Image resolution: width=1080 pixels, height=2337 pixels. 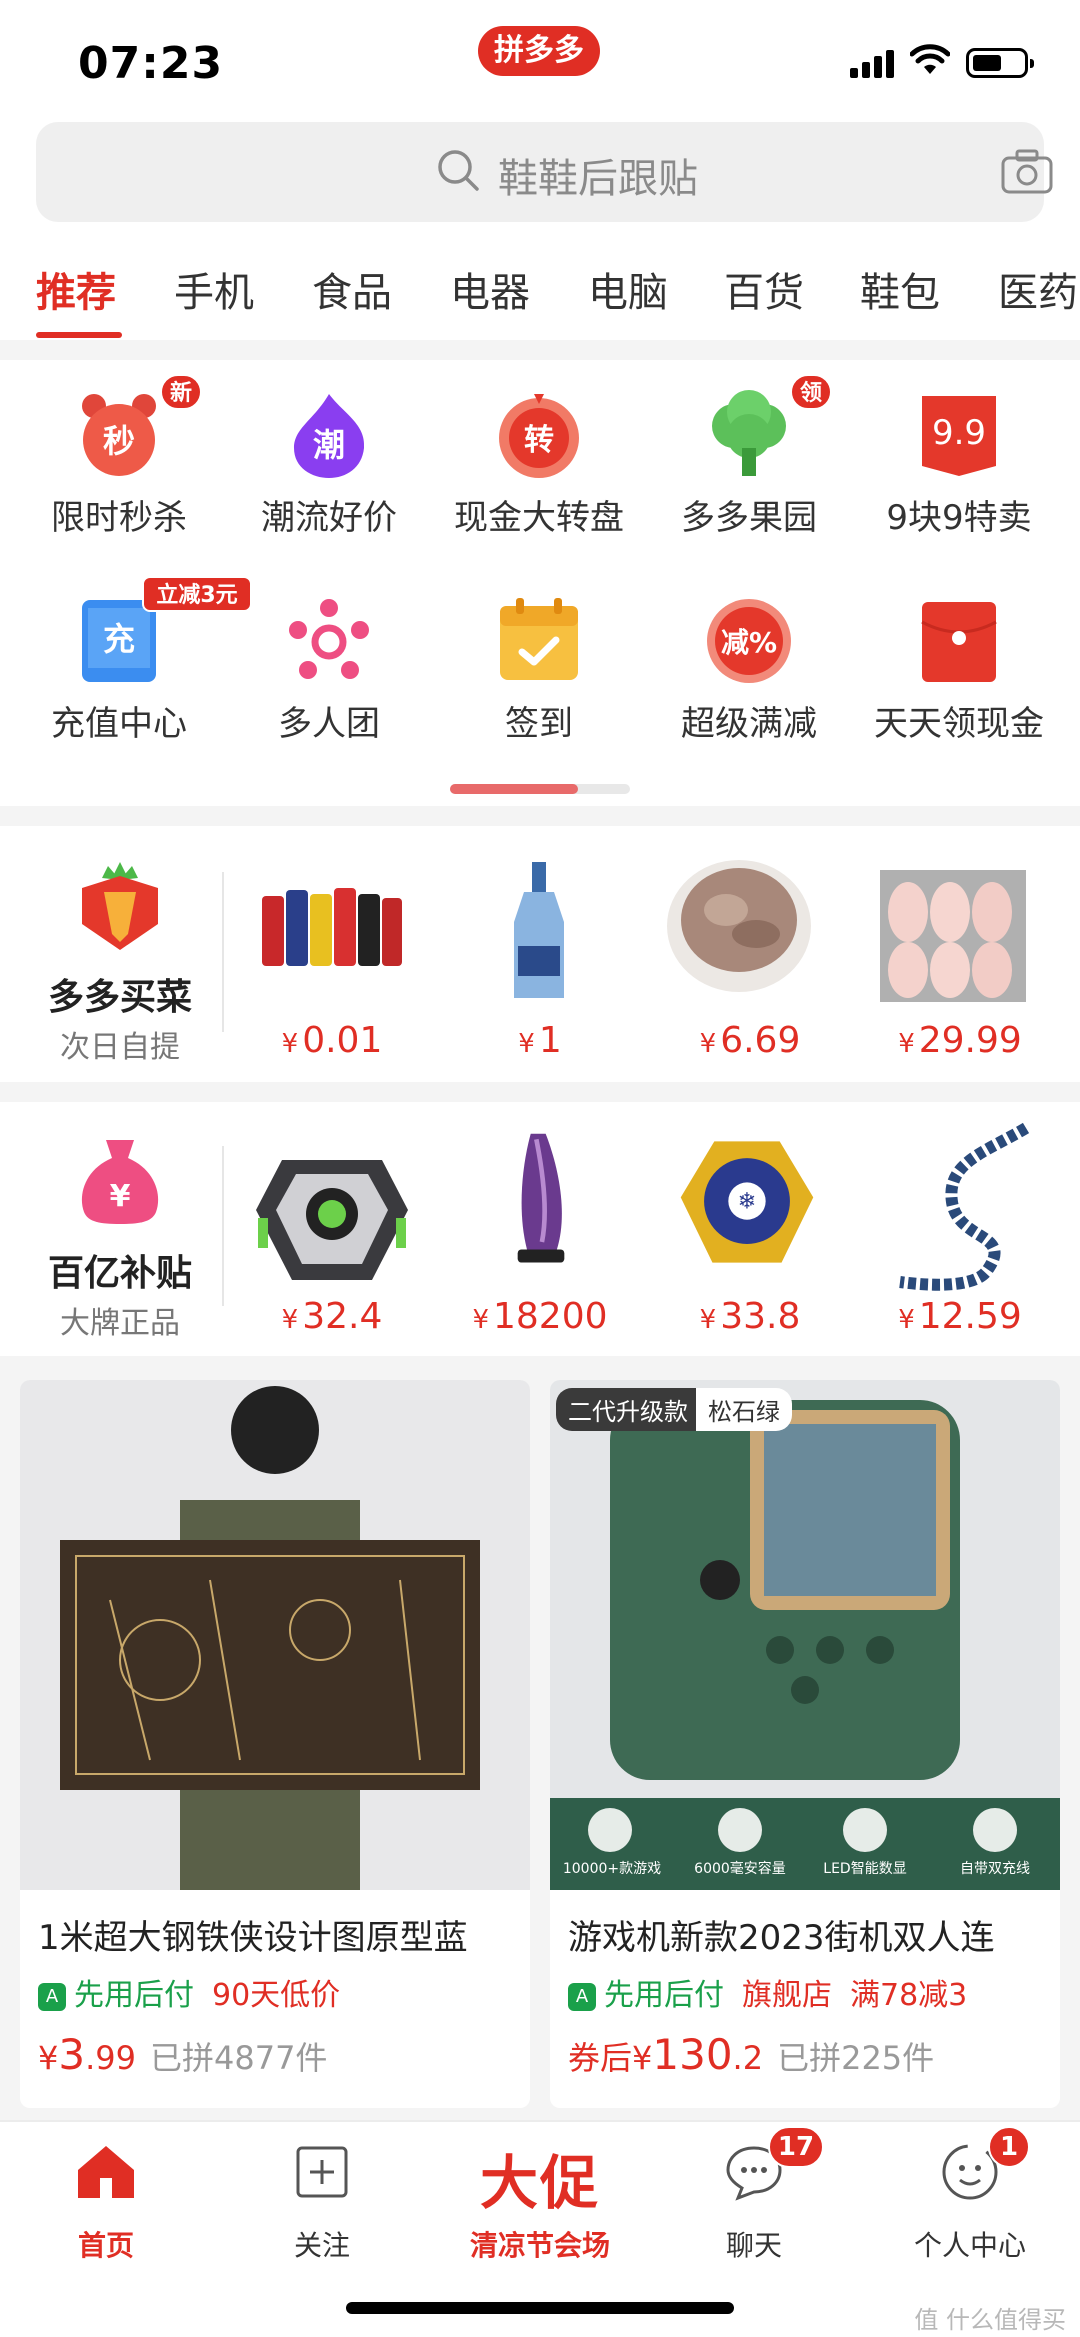 I want to click on shortcut-nine-nine: 9.9 9块9特卖, so click(x=959, y=470).